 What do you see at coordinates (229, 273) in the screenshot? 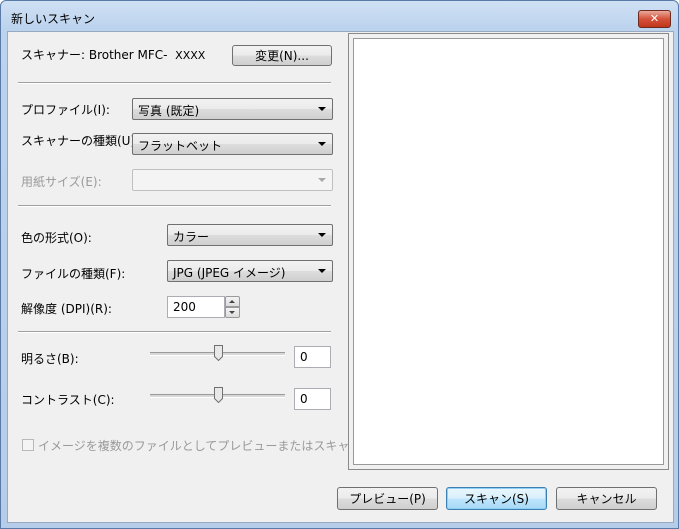
I see `file-type-value: JPG (JPEG イメージ)` at bounding box center [229, 273].